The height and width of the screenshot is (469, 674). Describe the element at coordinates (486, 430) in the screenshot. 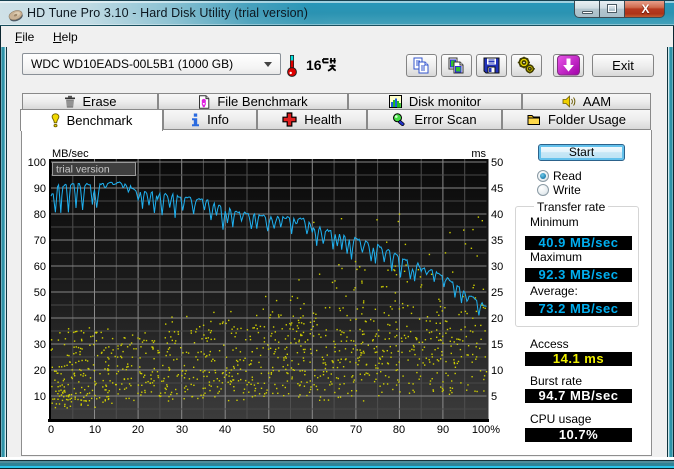

I see `svg-text: 100%` at that location.